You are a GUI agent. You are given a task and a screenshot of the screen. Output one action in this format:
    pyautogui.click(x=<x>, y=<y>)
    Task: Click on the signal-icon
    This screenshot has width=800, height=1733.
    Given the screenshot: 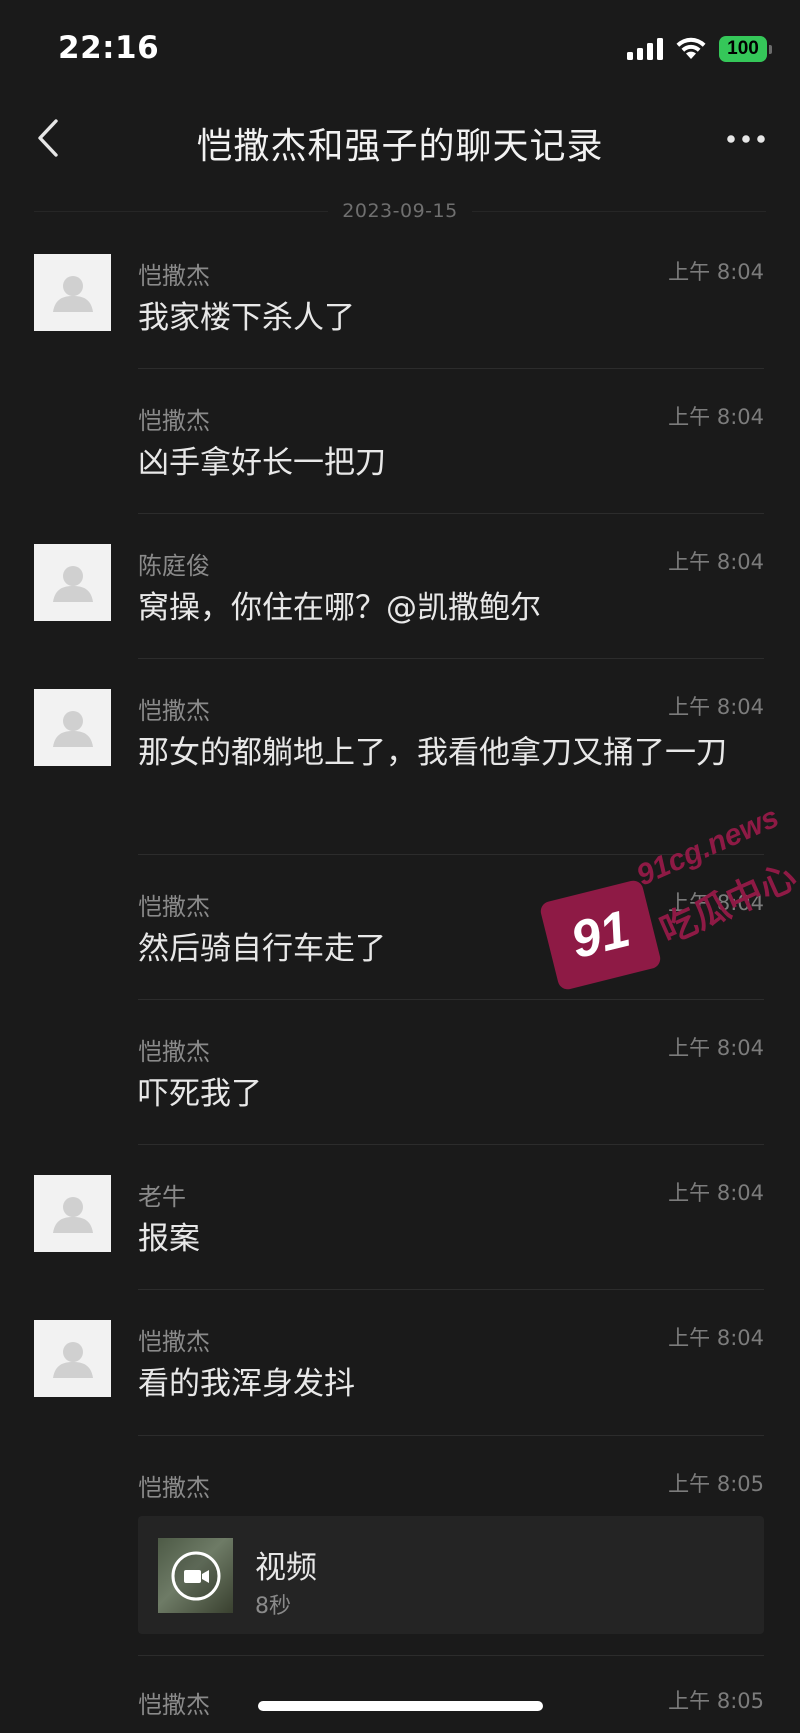 What is the action you would take?
    pyautogui.click(x=645, y=49)
    